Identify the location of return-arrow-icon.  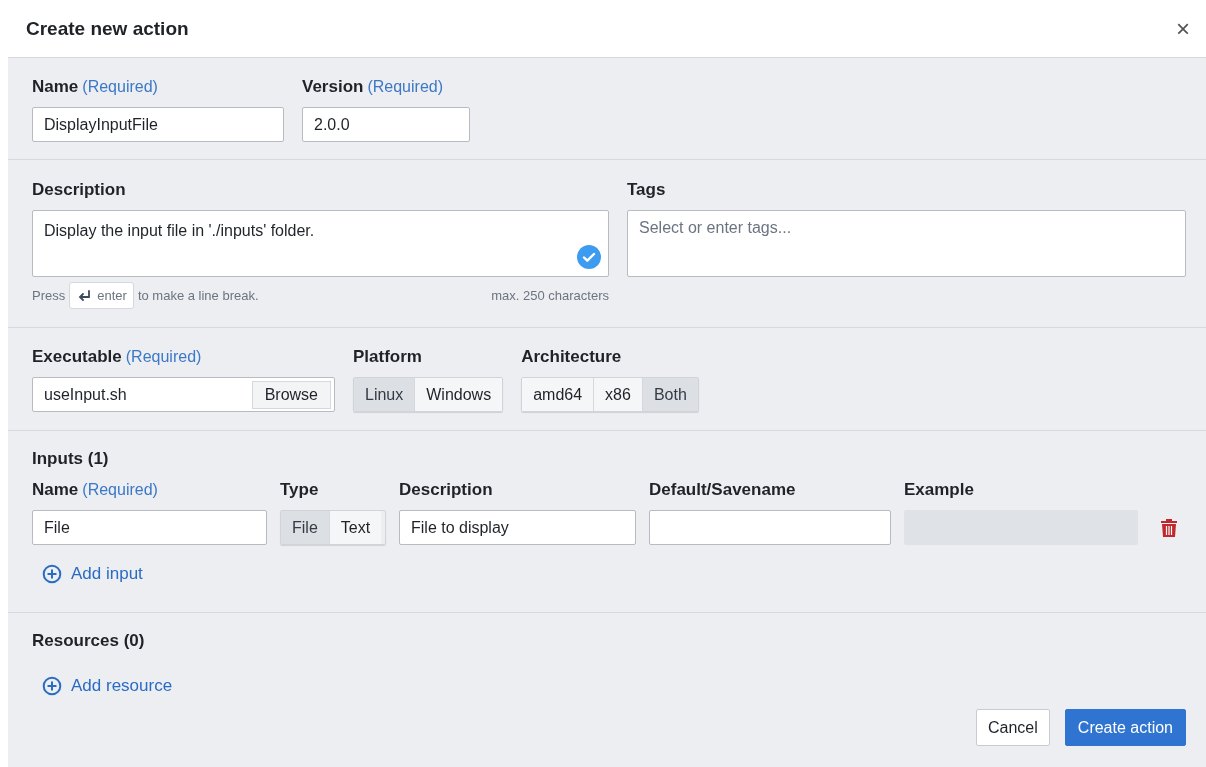
(84, 295).